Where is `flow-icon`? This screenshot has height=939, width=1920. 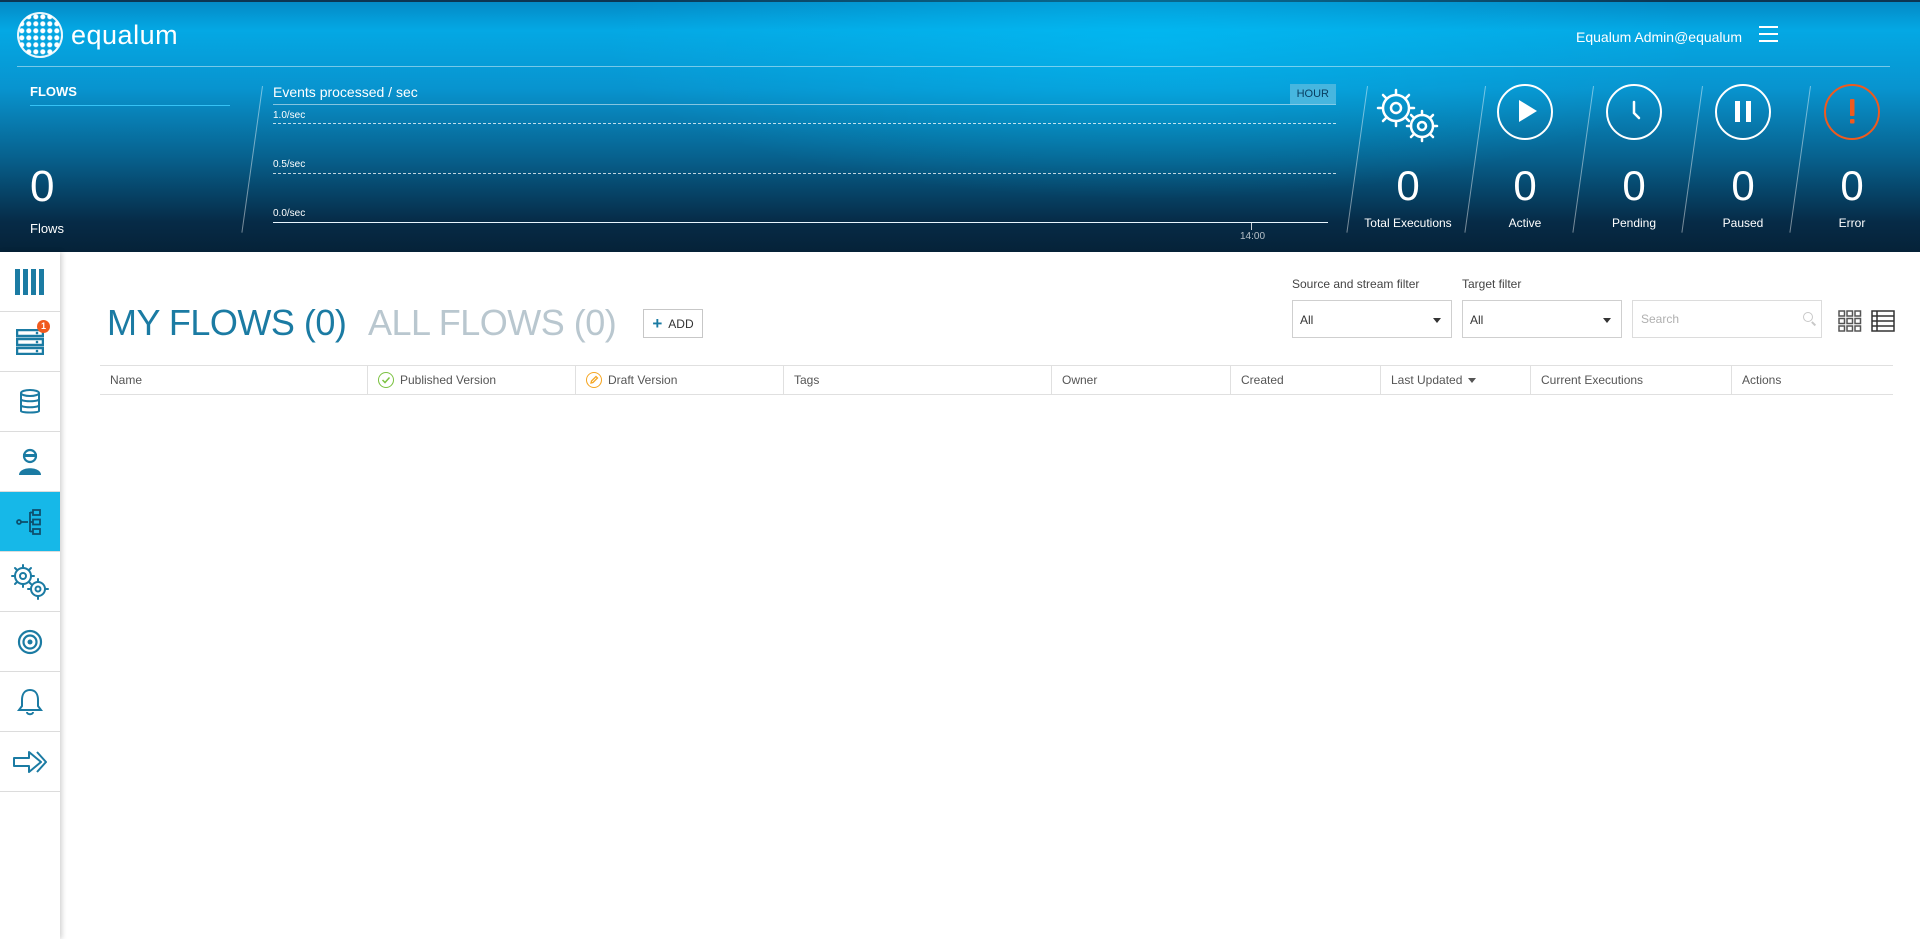 flow-icon is located at coordinates (28, 521).